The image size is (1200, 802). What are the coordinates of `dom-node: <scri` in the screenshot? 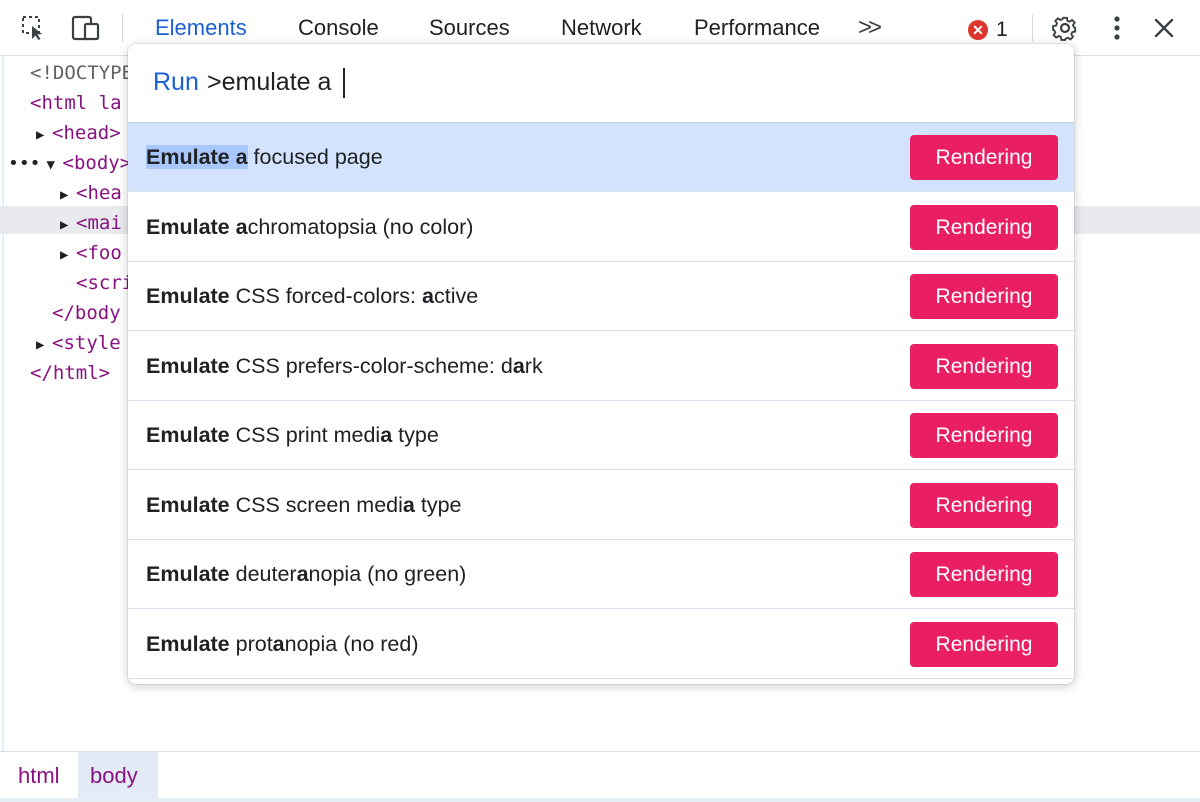 It's located at (104, 283).